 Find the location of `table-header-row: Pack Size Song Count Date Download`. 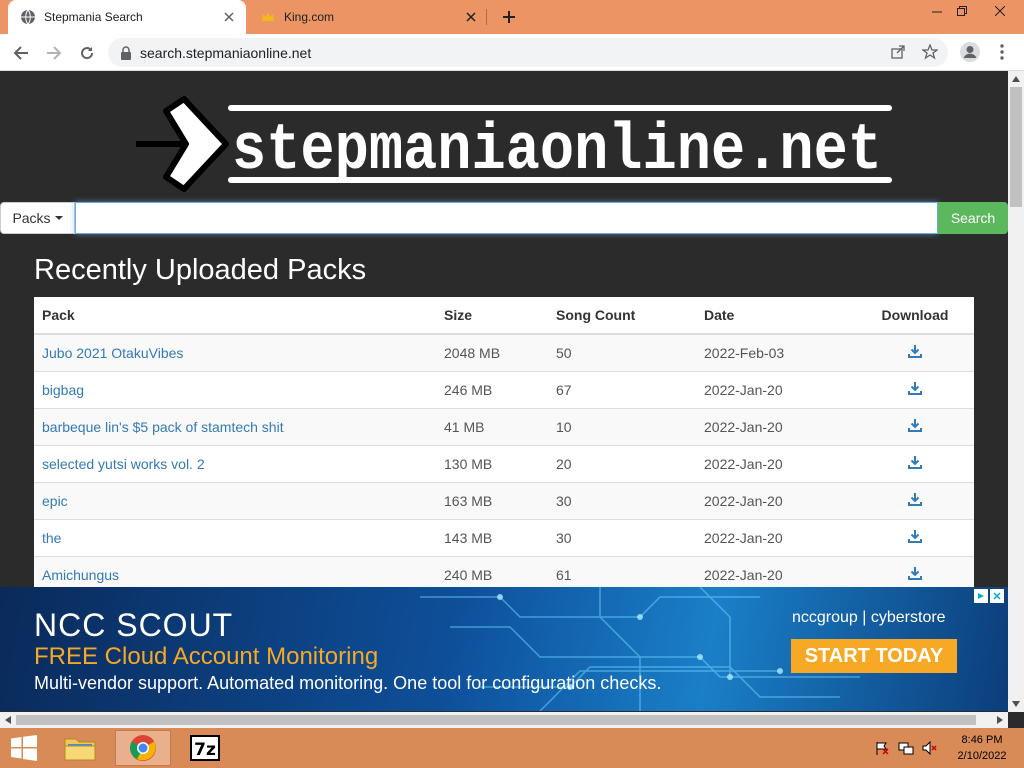

table-header-row: Pack Size Song Count Date Download is located at coordinates (504, 316).